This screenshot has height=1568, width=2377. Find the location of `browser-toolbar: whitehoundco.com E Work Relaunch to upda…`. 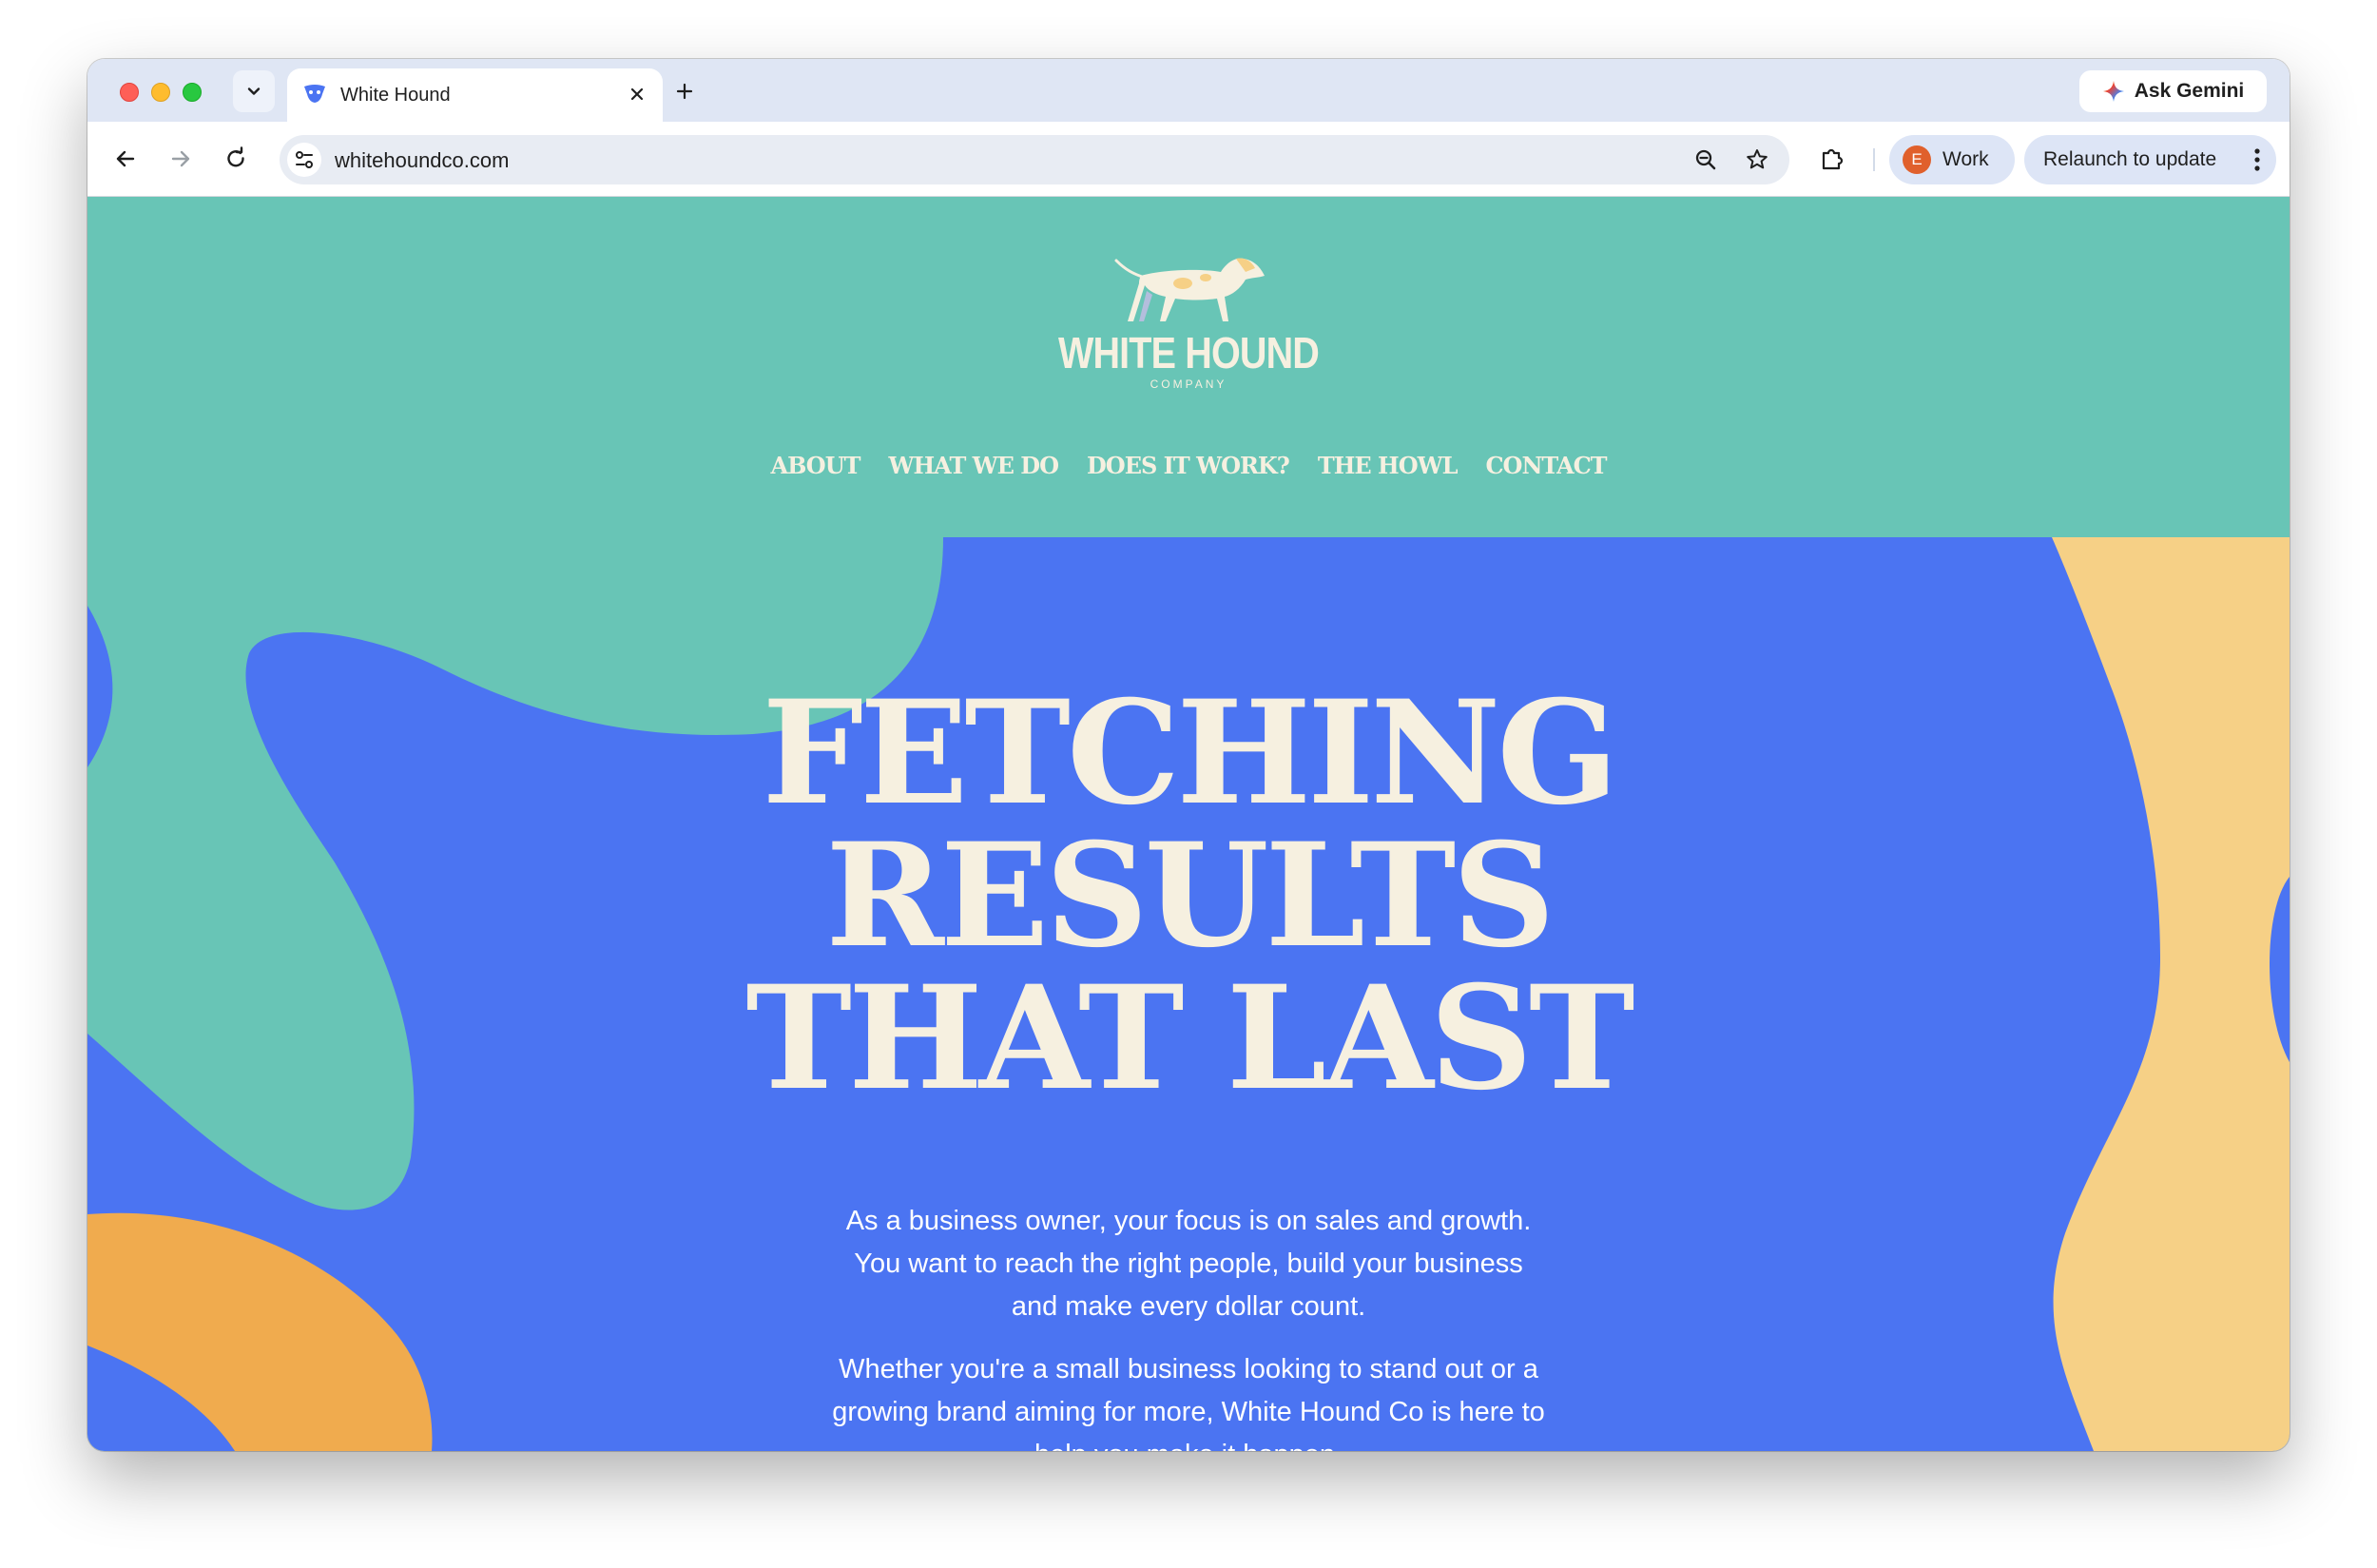

browser-toolbar: whitehoundco.com E Work Relaunch to upda… is located at coordinates (1188, 159).